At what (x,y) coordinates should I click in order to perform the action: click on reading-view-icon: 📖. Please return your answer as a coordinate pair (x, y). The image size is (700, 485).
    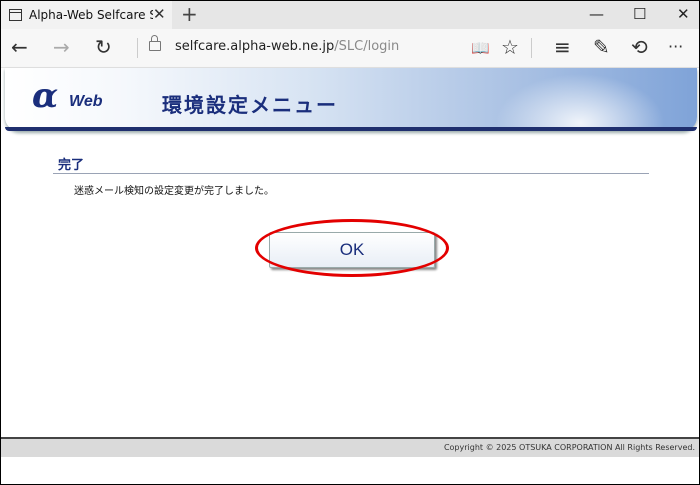
    Looking at the image, I should click on (480, 48).